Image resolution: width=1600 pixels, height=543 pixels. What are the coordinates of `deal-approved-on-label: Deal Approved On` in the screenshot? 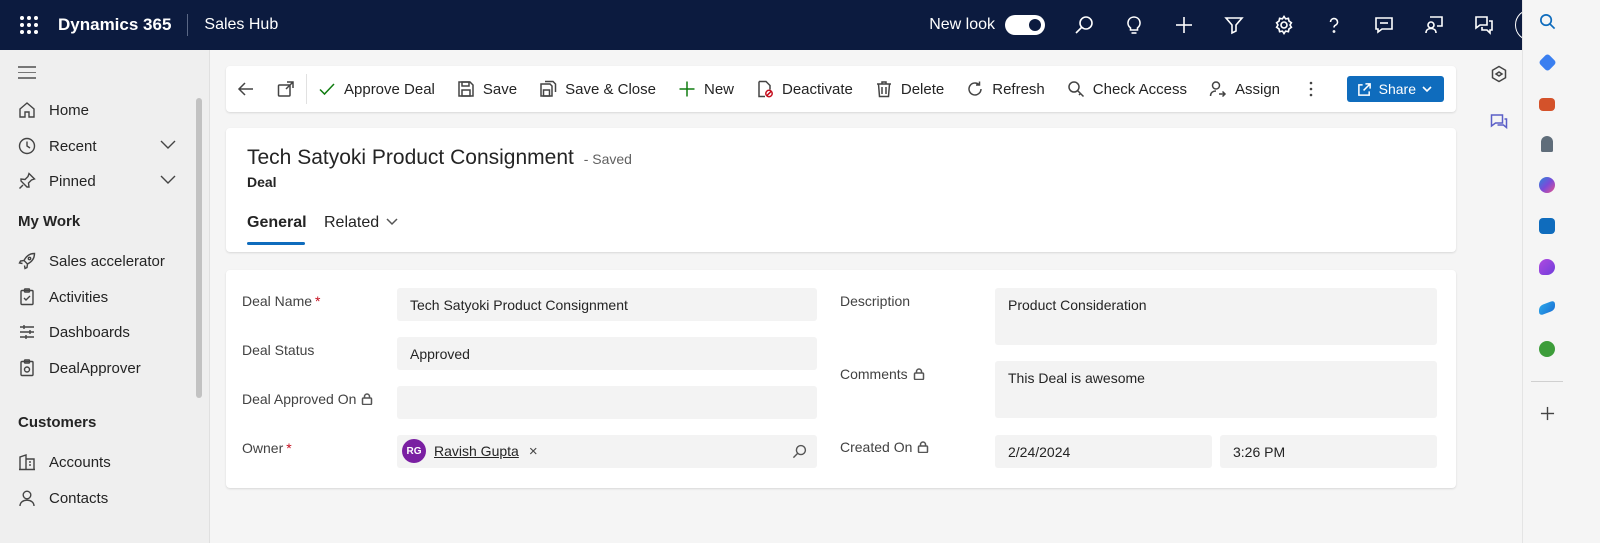 It's located at (307, 399).